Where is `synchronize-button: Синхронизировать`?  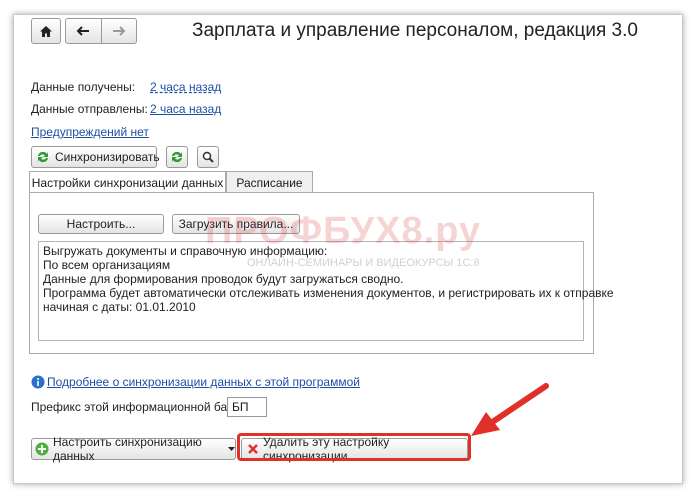 synchronize-button: Синхронизировать is located at coordinates (95, 157).